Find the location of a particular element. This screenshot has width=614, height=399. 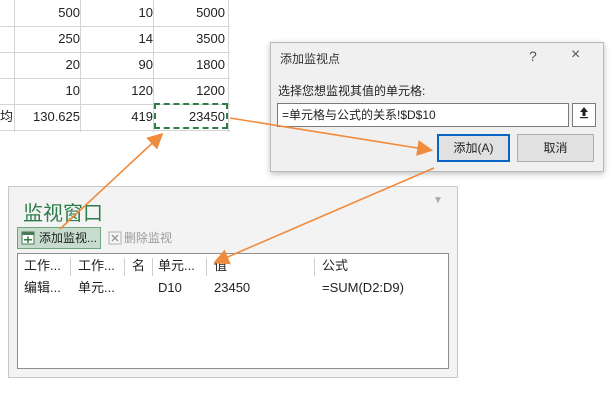

sheet-row: 20 90 1800 is located at coordinates (115, 65).